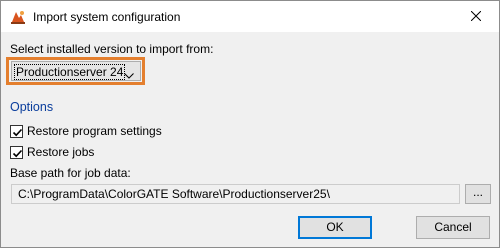 The width and height of the screenshot is (500, 248). What do you see at coordinates (129, 75) in the screenshot?
I see `chevron-down-icon` at bounding box center [129, 75].